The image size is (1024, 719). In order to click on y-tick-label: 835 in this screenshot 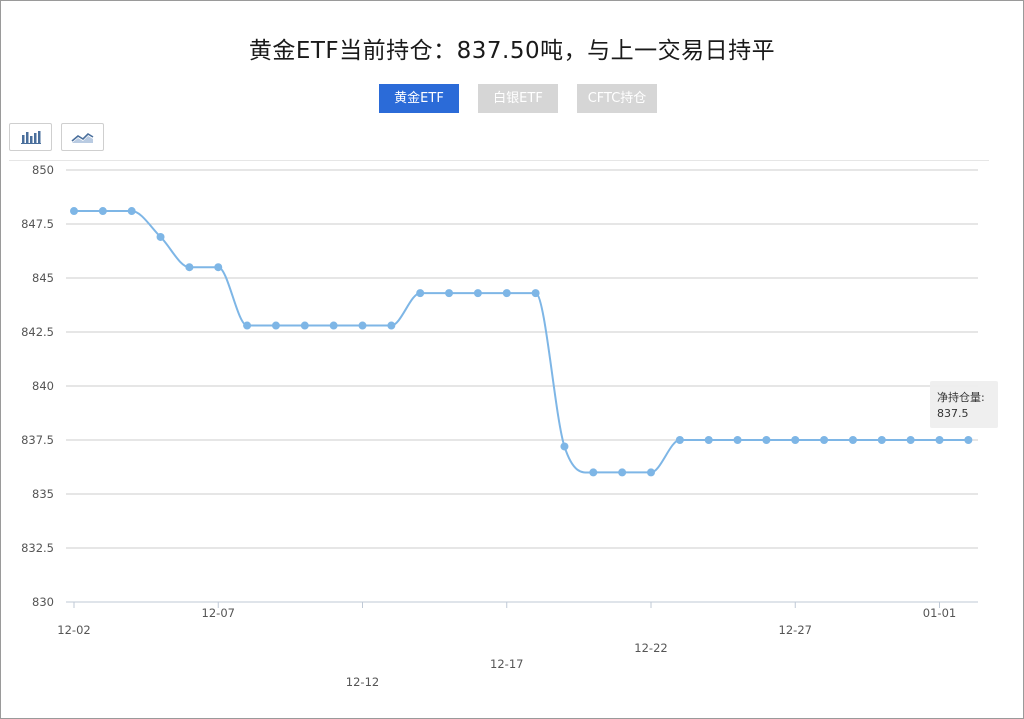, I will do `click(43, 494)`.